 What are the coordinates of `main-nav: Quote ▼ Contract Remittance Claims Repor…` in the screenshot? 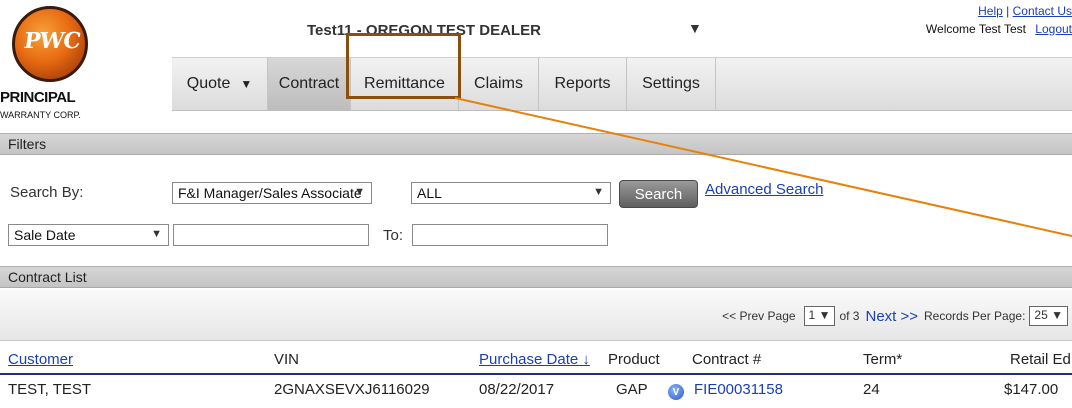 It's located at (622, 84).